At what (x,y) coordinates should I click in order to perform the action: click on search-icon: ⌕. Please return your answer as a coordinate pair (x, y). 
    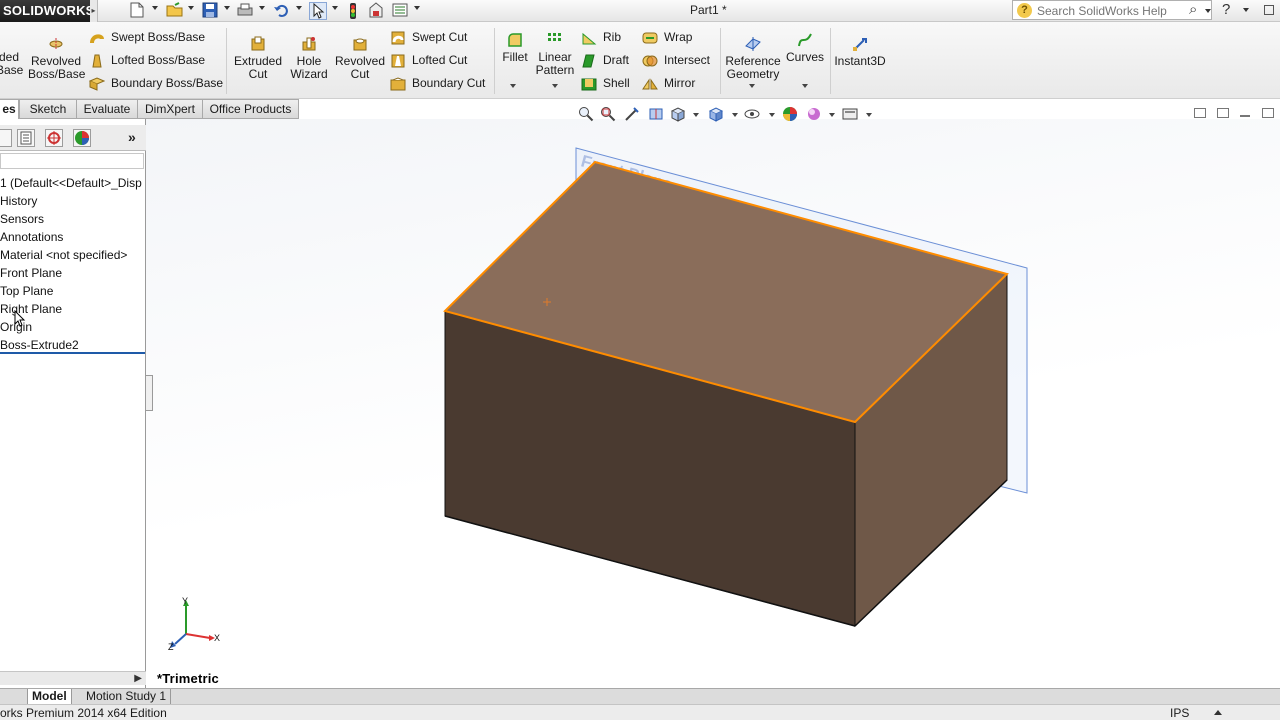
    Looking at the image, I should click on (1193, 9).